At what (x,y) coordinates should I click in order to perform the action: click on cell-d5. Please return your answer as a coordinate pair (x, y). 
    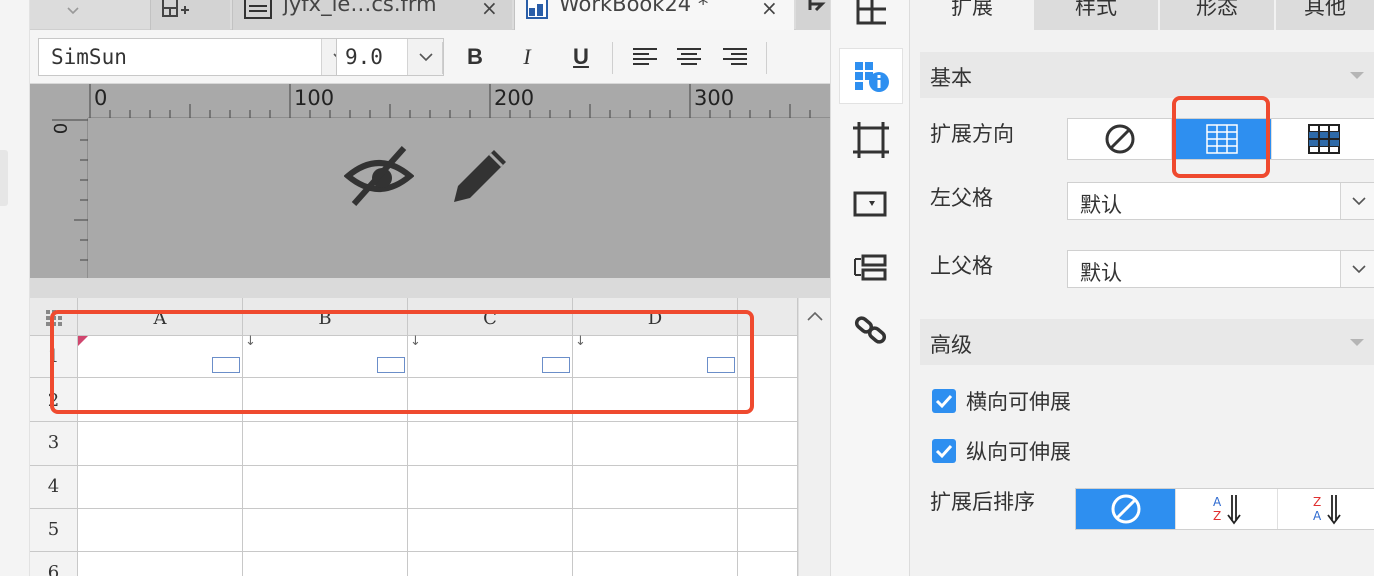
    Looking at the image, I should click on (655, 530).